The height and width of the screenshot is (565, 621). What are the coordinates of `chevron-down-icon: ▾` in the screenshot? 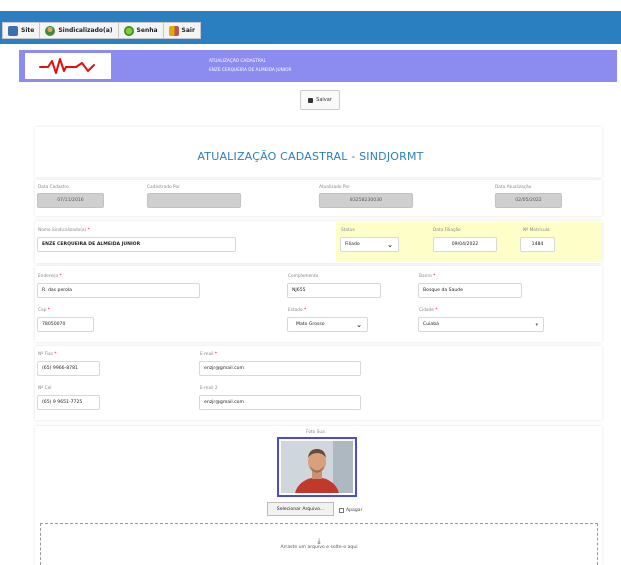 It's located at (536, 324).